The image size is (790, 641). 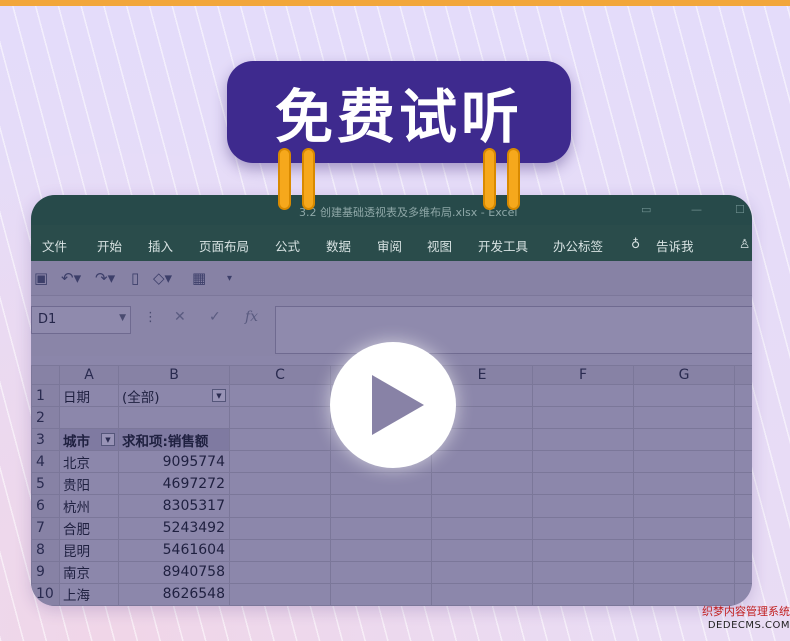 What do you see at coordinates (215, 317) in the screenshot?
I see `enter-icon: ✓` at bounding box center [215, 317].